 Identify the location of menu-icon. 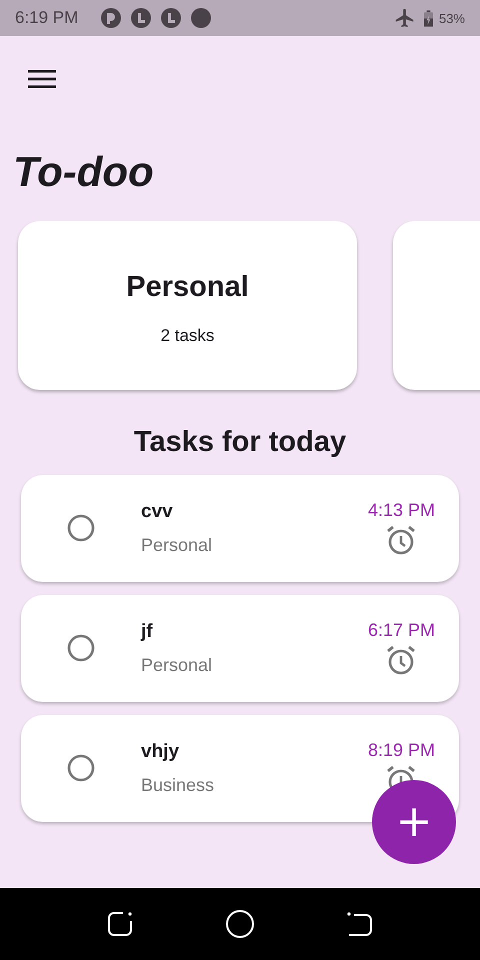
(42, 79).